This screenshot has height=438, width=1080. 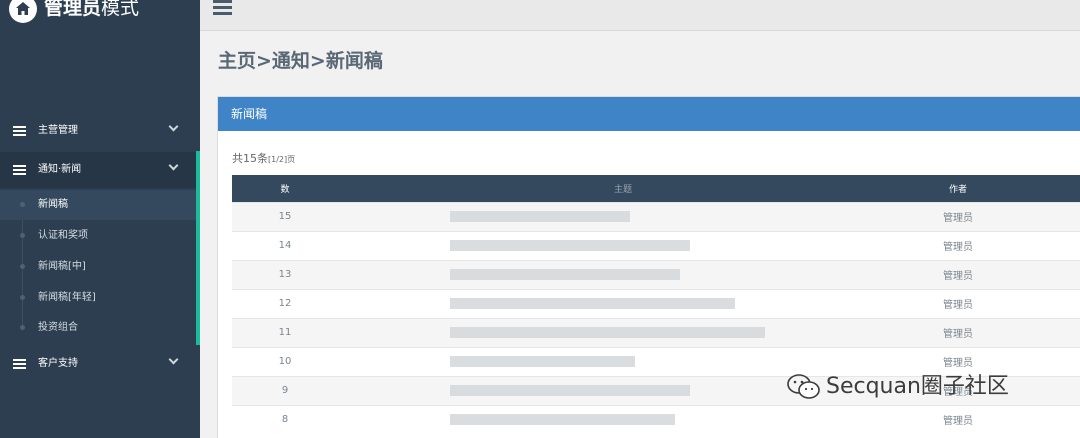 I want to click on app-title-rest: 模式, so click(x=120, y=9).